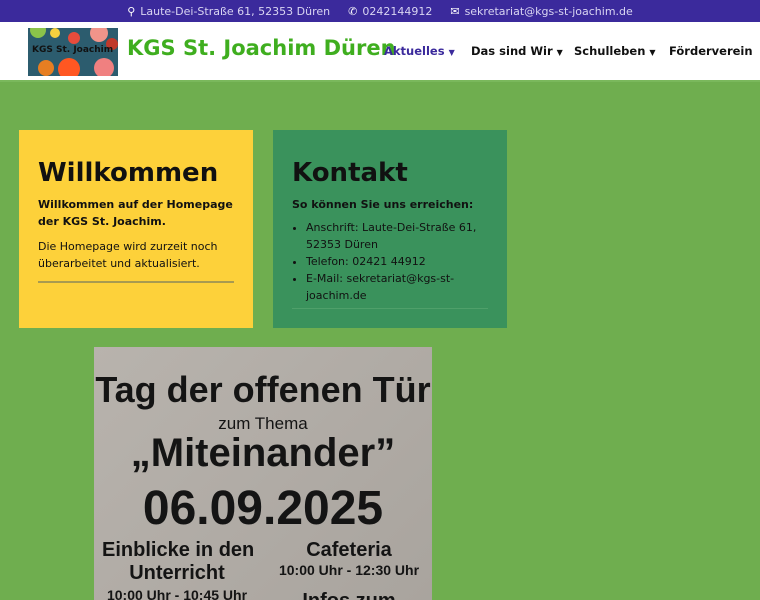 This screenshot has height=600, width=760. I want to click on email-info: ✉ sekretariat@kgs-st-joachim.de, so click(541, 11).